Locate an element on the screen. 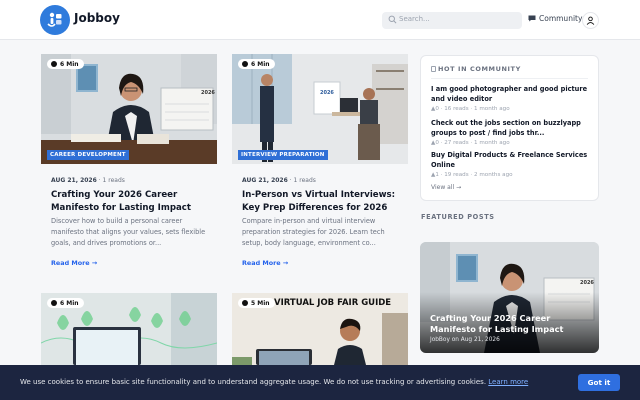 The height and width of the screenshot is (400, 640). divider is located at coordinates (509, 78).